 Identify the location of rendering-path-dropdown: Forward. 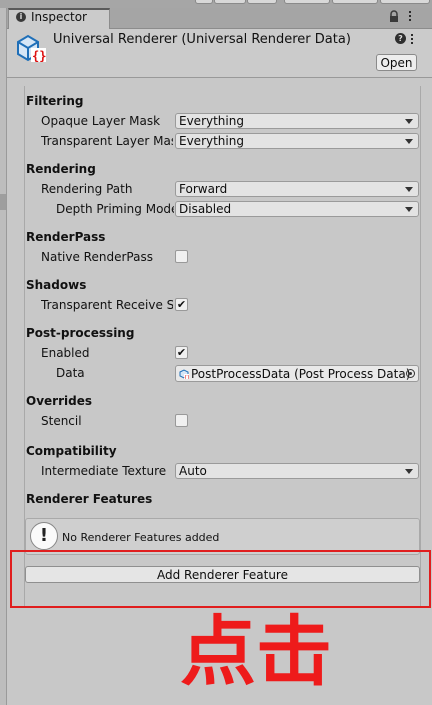
(297, 189).